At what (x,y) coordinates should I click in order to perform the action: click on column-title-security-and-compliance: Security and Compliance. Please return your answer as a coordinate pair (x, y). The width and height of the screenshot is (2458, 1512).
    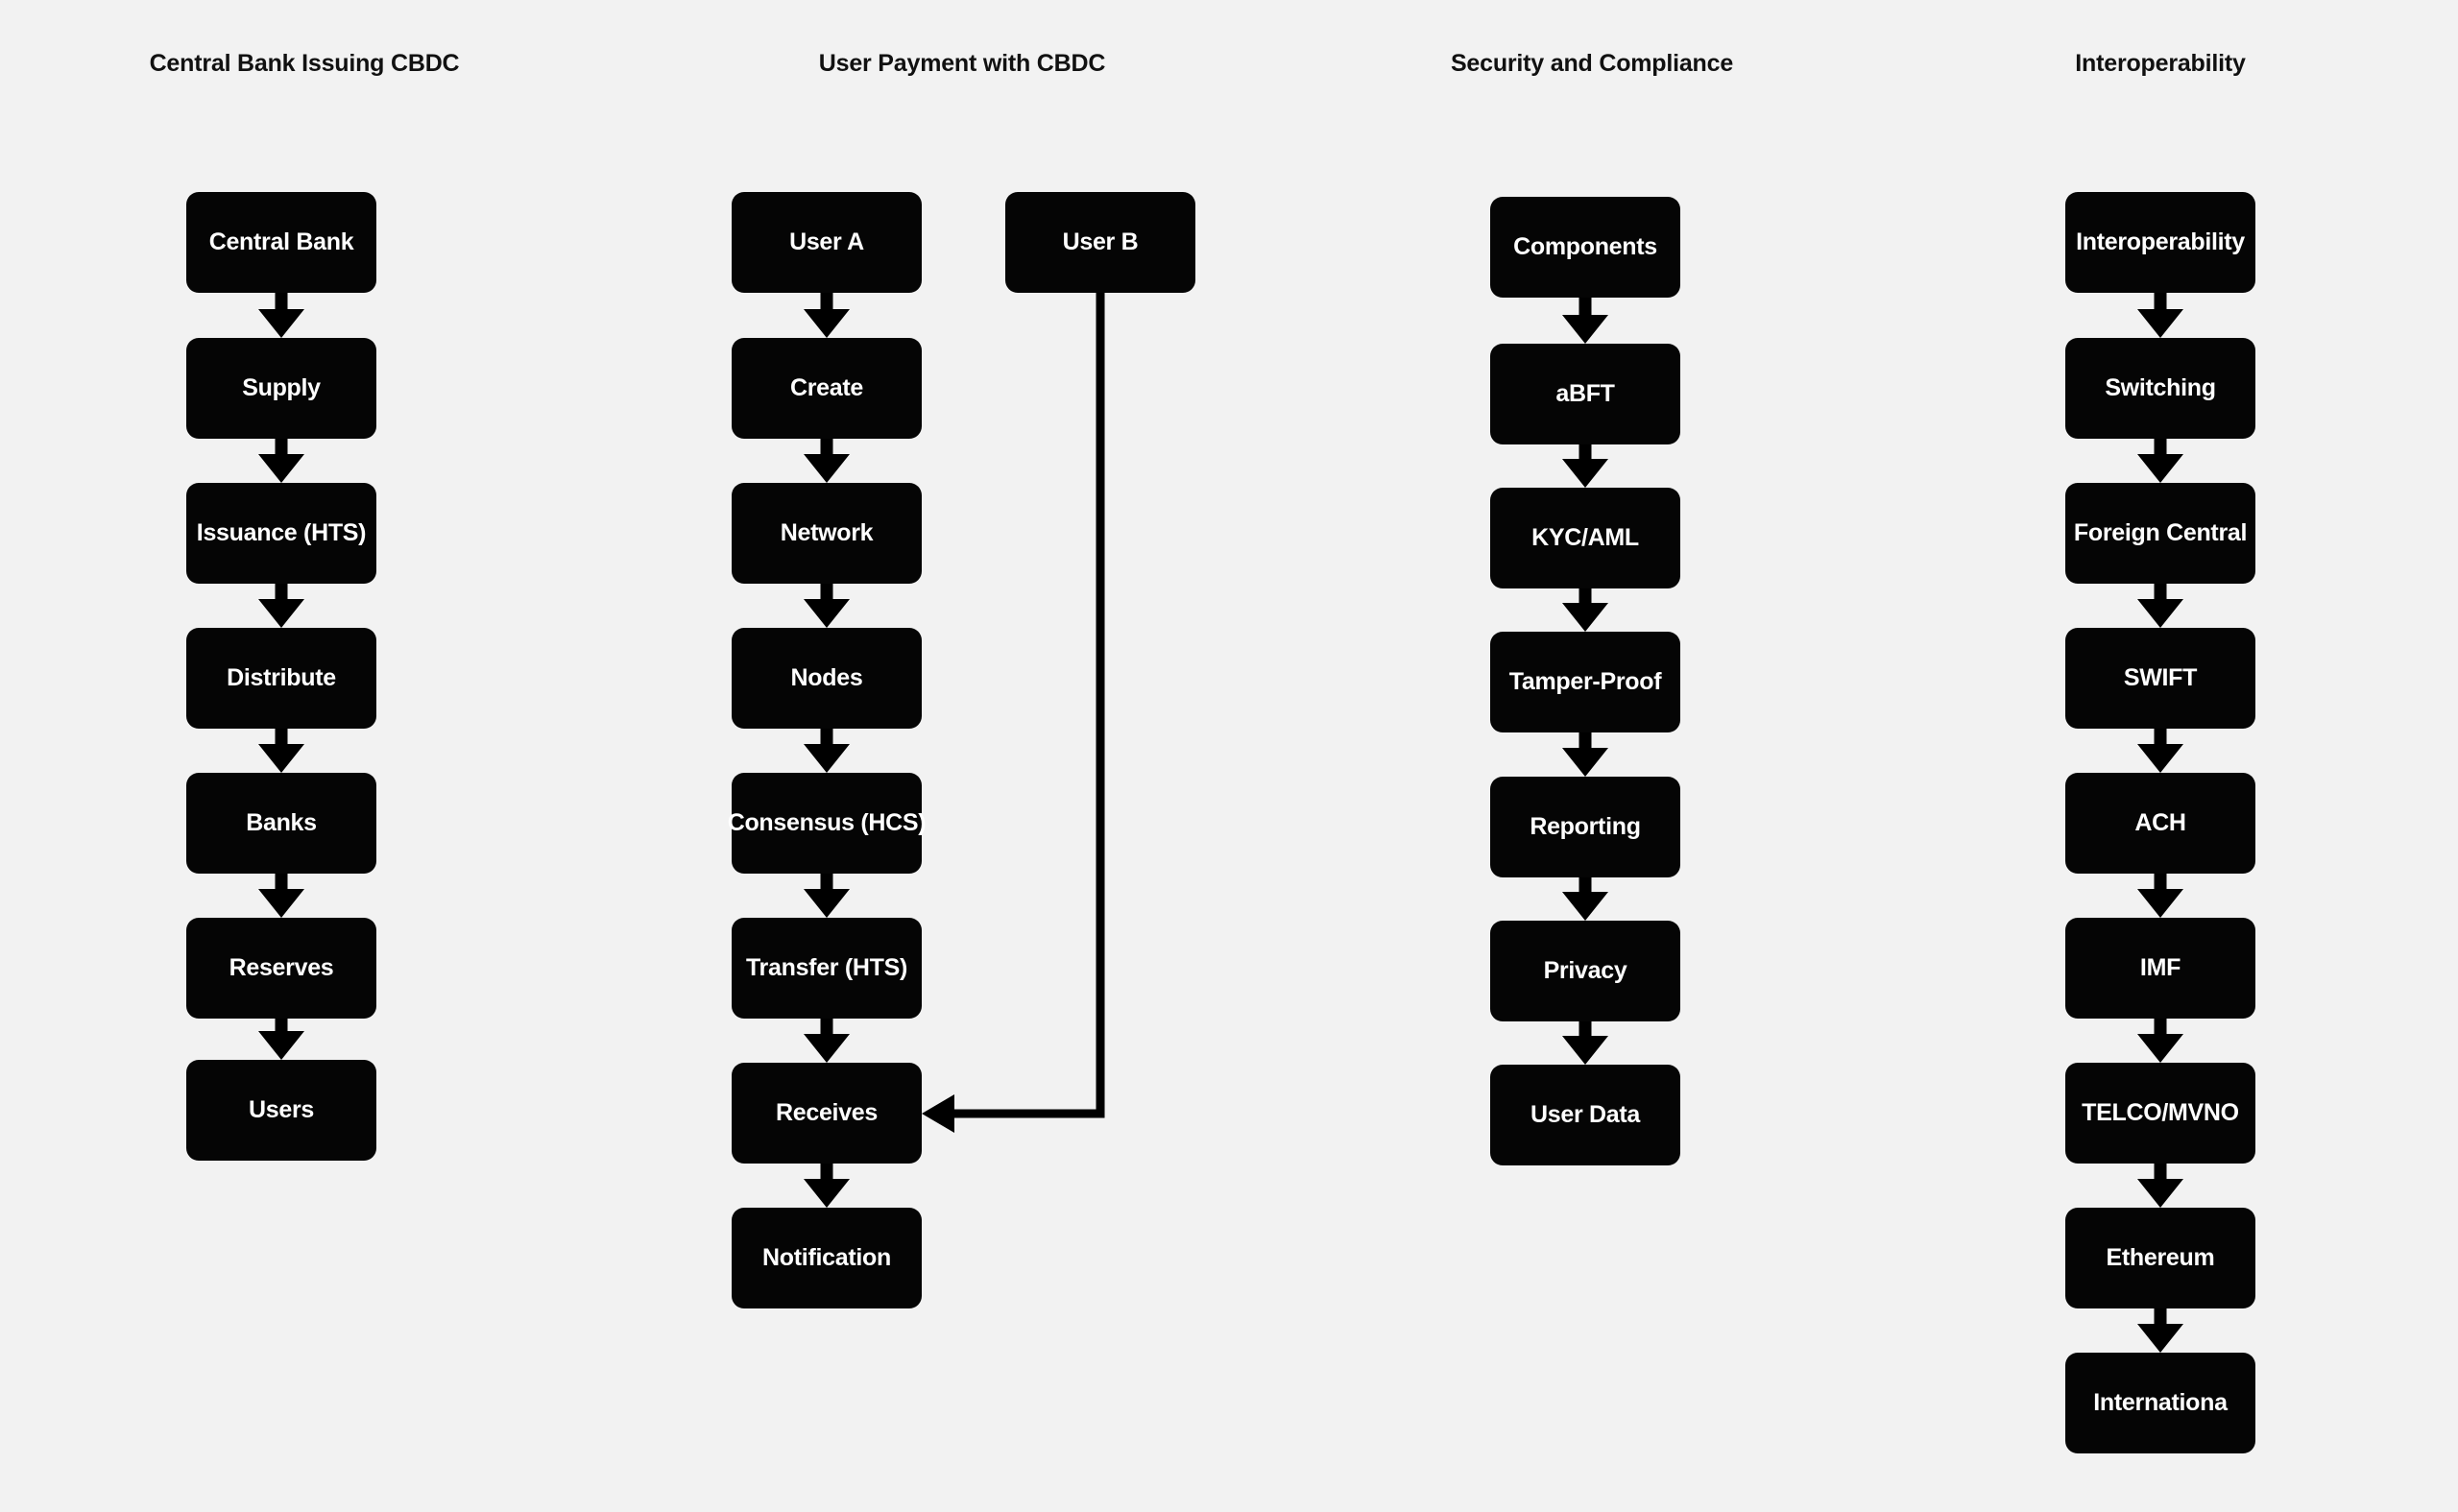
    Looking at the image, I should click on (1592, 64).